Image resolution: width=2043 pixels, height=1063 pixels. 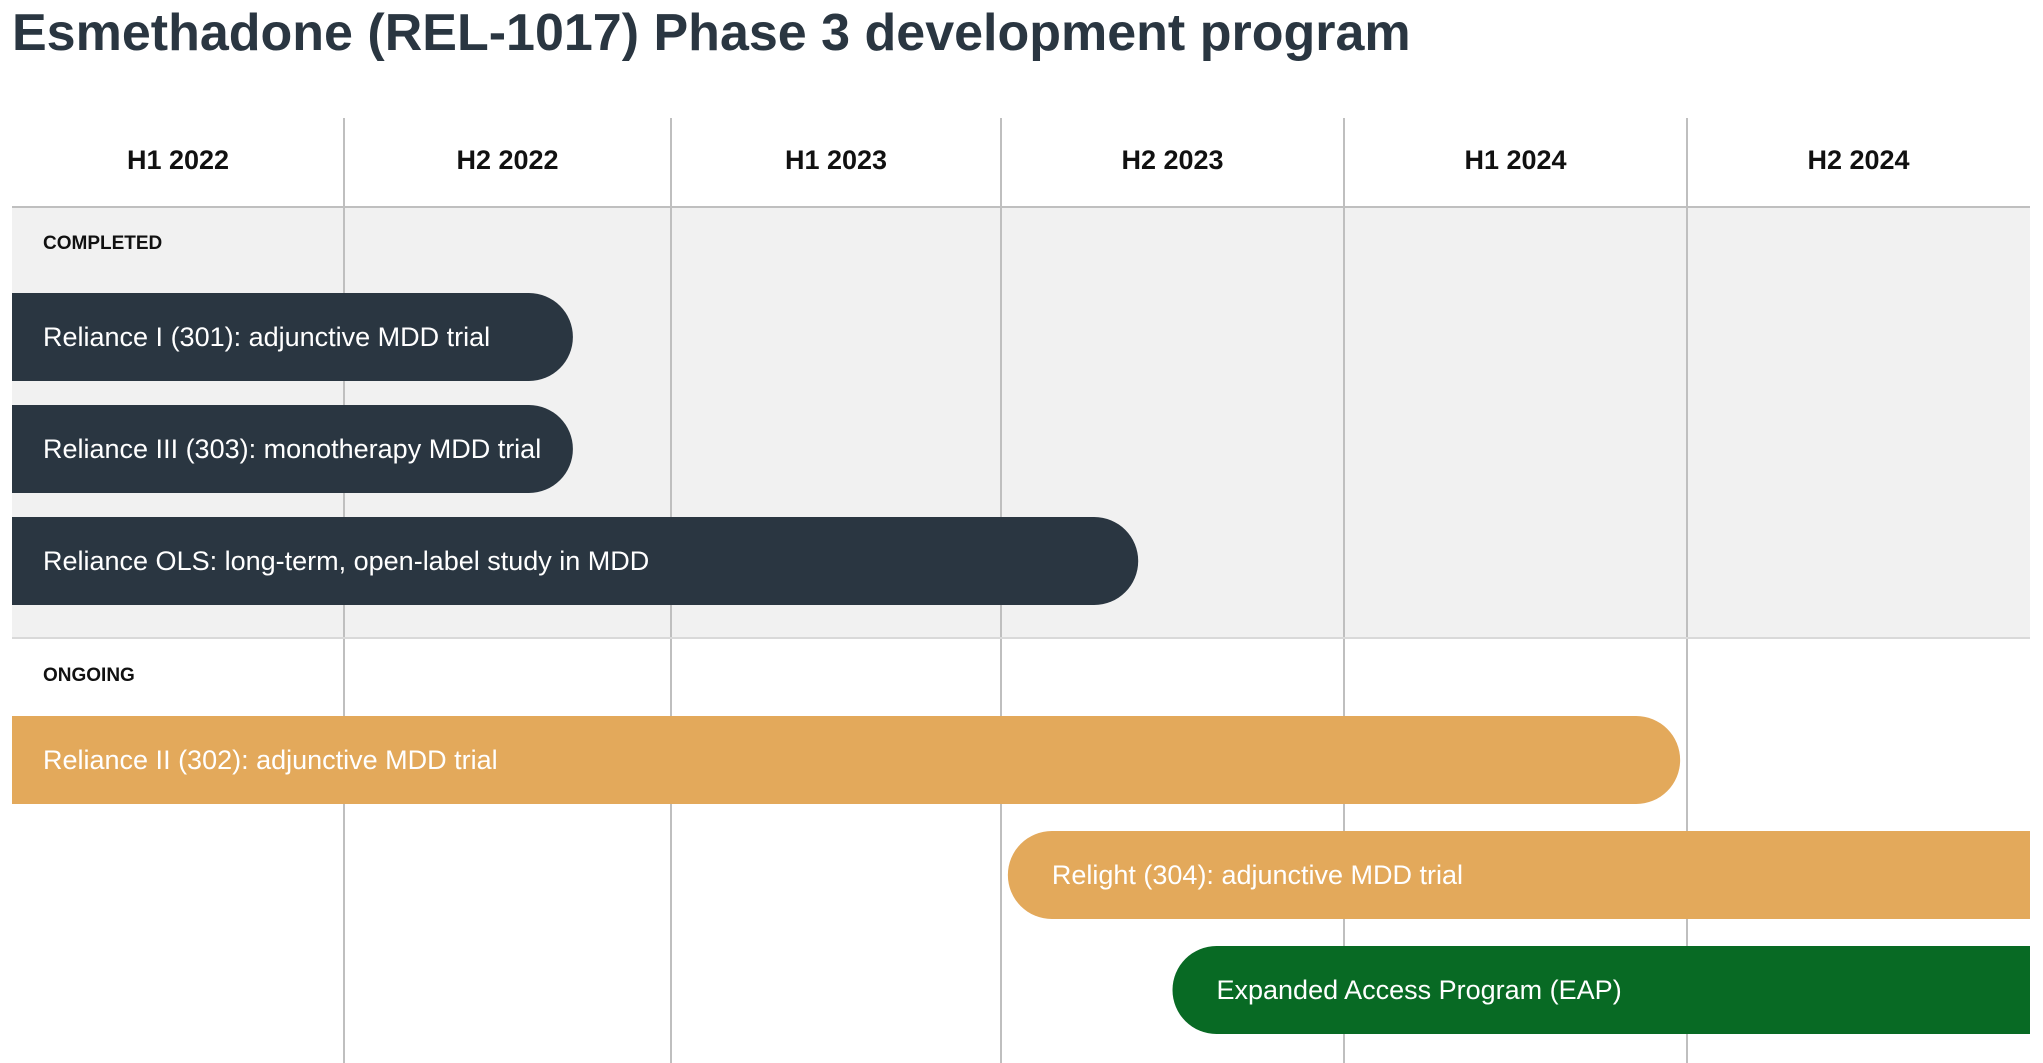 I want to click on period-header-4: H1 2024, so click(x=1515, y=160).